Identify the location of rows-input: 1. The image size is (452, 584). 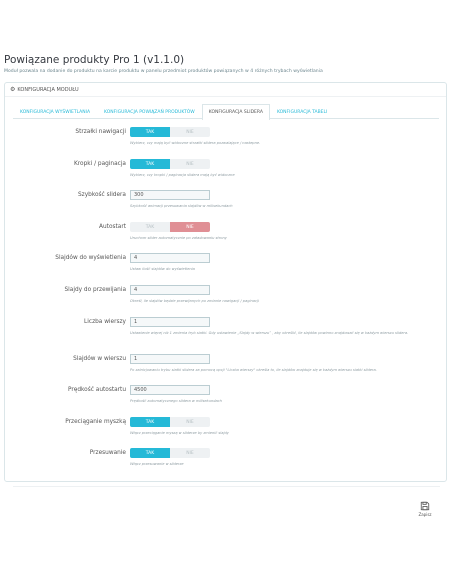
(170, 322).